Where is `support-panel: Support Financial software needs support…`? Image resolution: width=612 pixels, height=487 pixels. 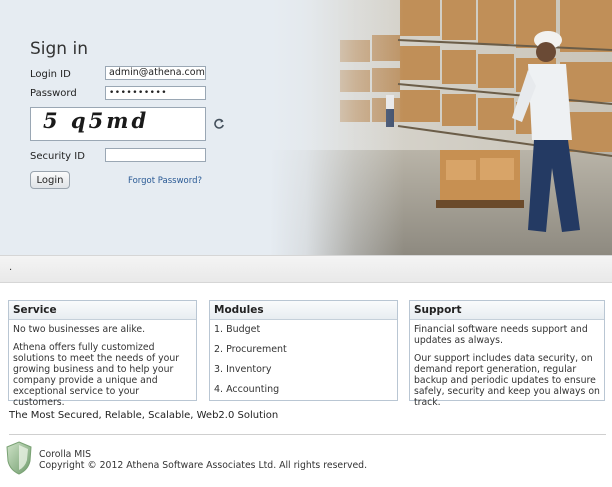
support-panel: Support Financial software needs support… is located at coordinates (507, 354).